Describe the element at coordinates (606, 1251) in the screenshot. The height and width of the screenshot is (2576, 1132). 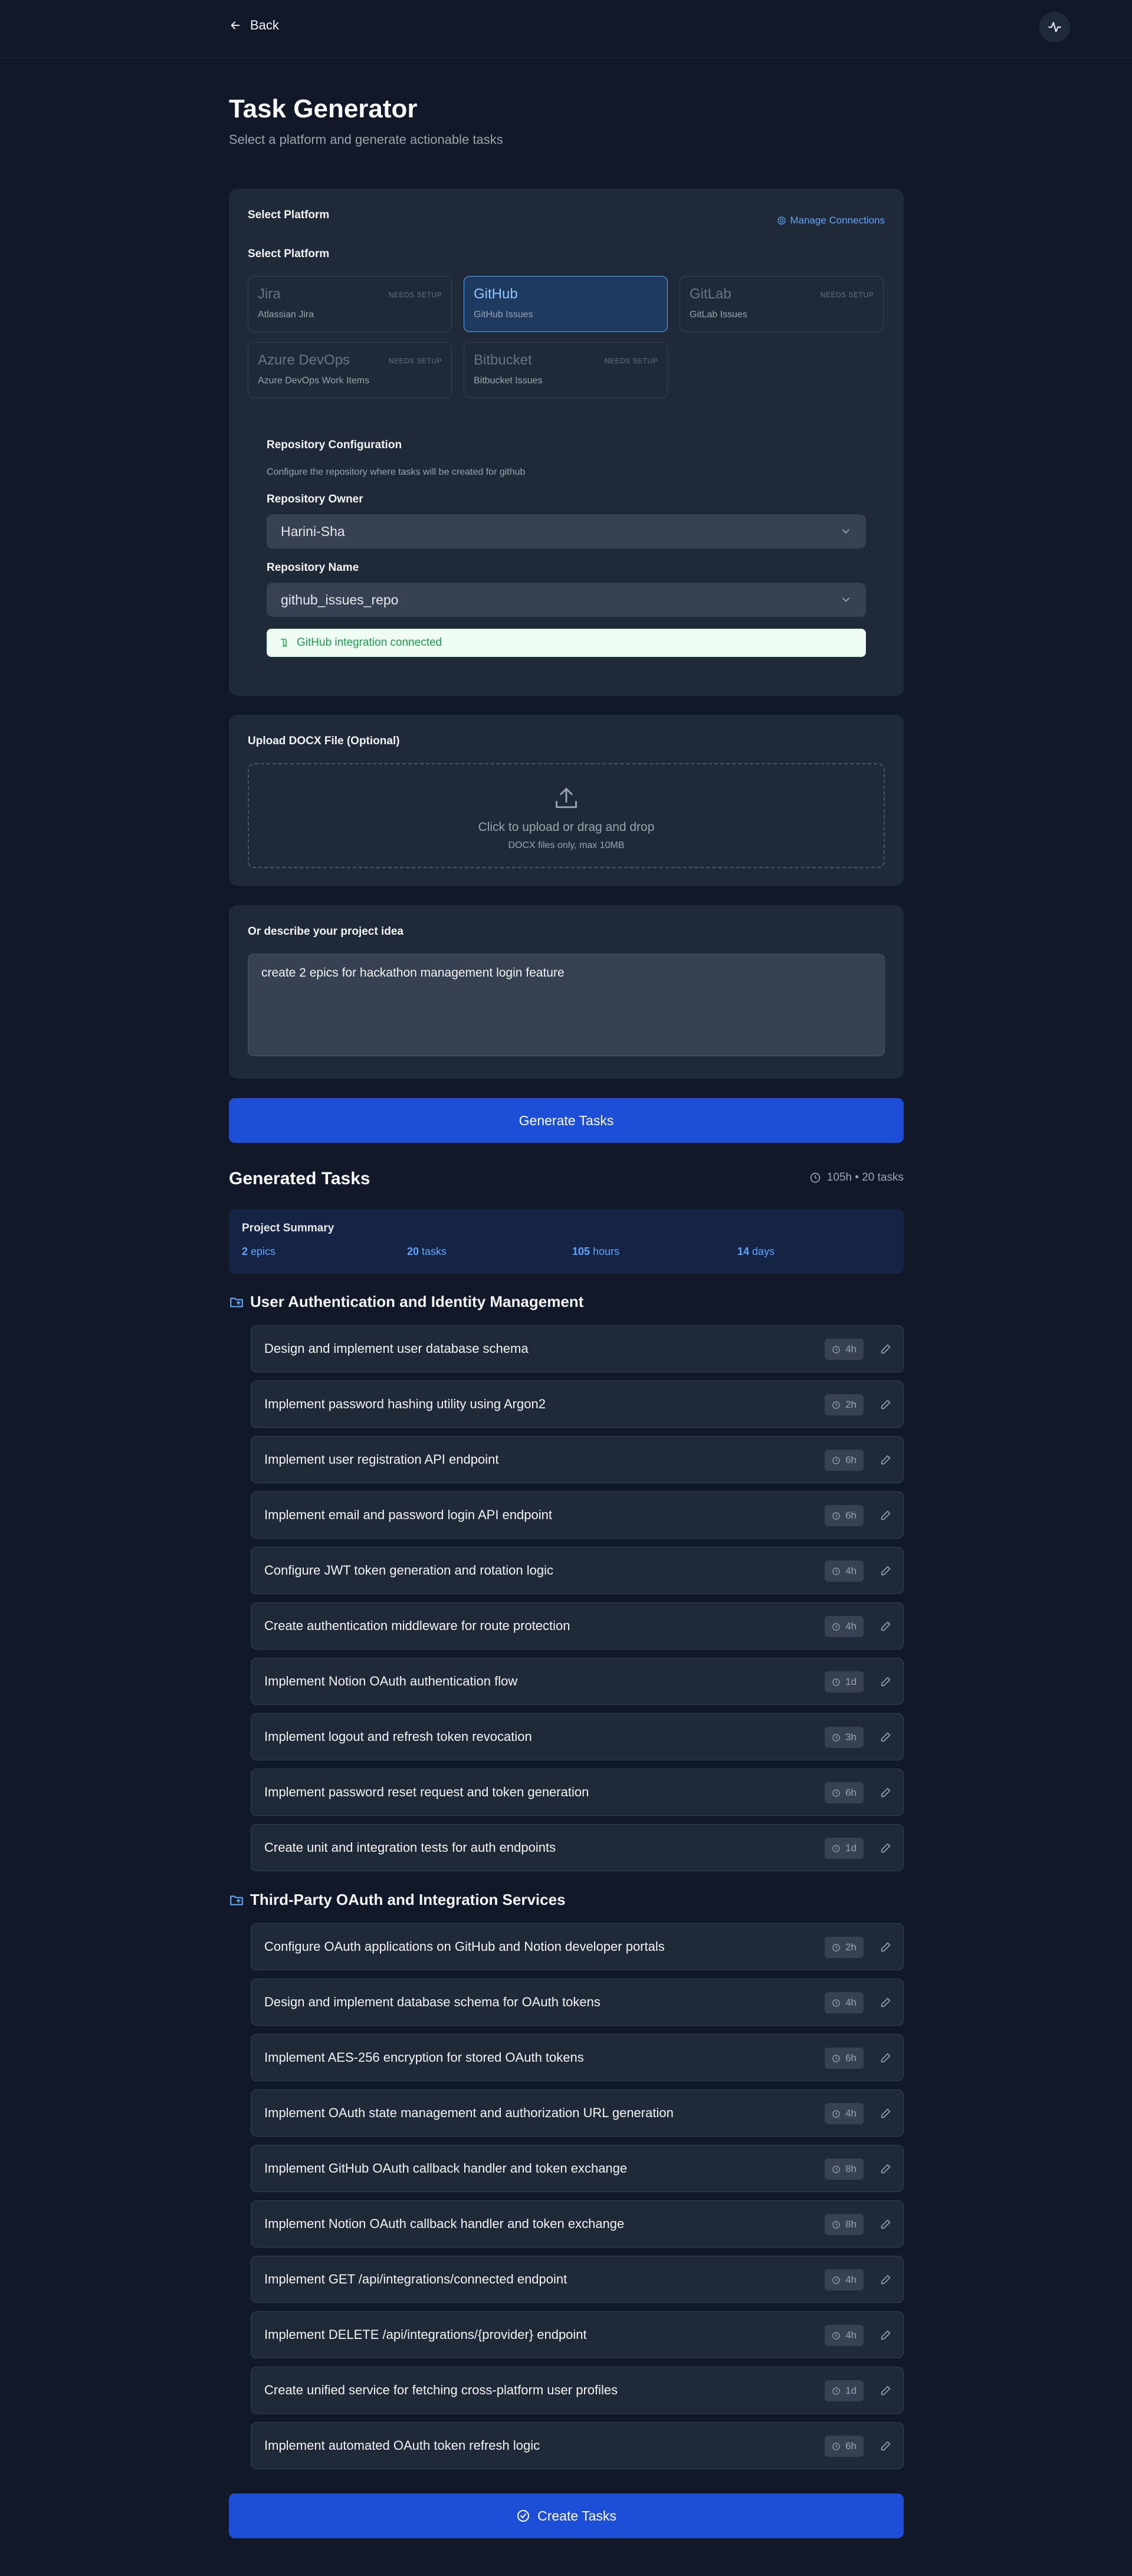
I see `stat-unit: hours` at that location.